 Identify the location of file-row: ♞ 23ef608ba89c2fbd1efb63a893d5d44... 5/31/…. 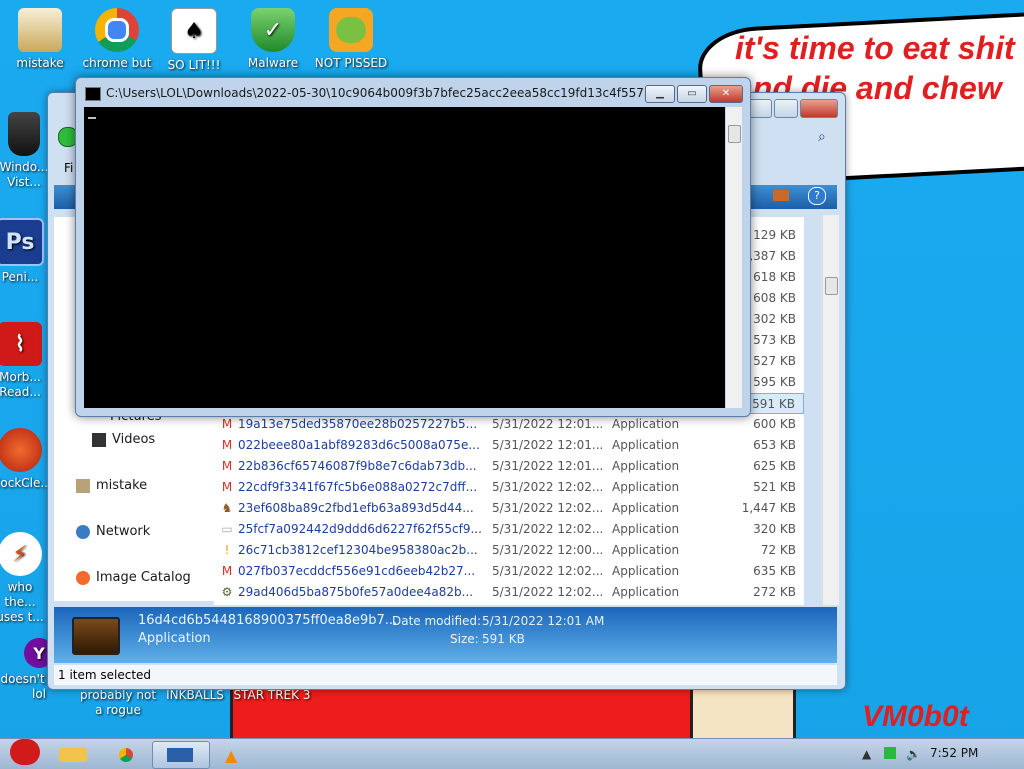
(509, 508).